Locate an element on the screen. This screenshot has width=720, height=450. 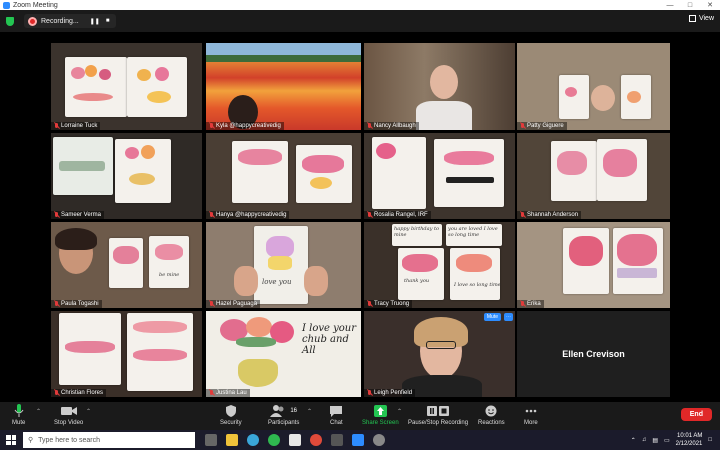
tray-chevron-icon: ⌃ is located at coordinates (633, 440).